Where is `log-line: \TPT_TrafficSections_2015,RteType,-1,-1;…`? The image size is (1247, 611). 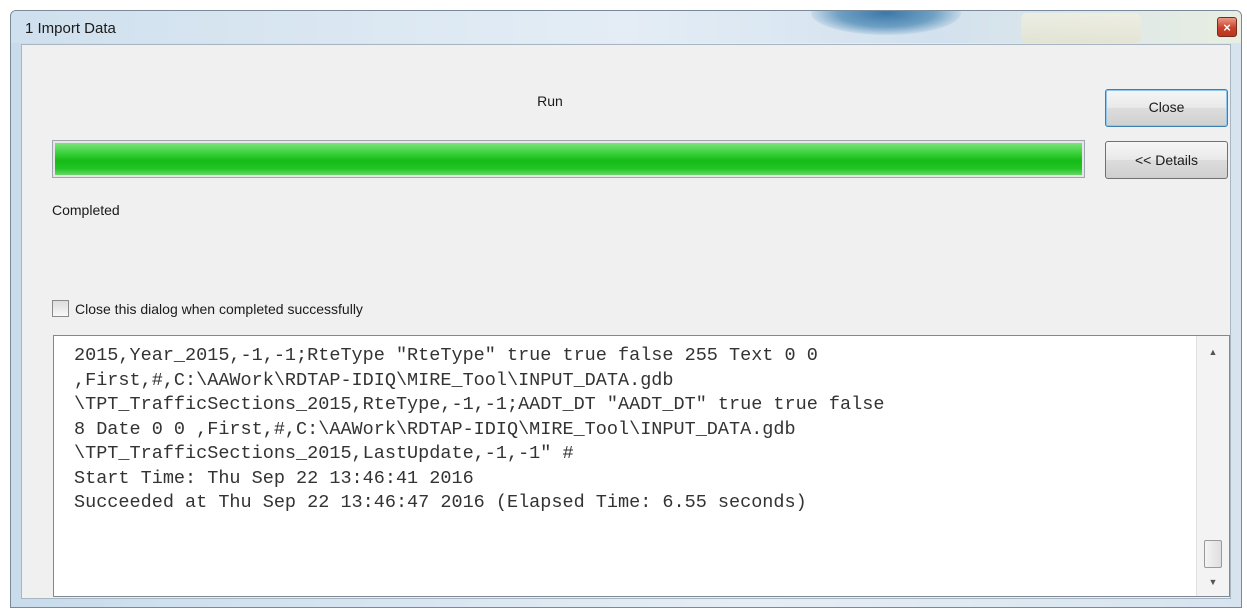 log-line: \TPT_TrafficSections_2015,RteType,-1,-1;… is located at coordinates (479, 404).